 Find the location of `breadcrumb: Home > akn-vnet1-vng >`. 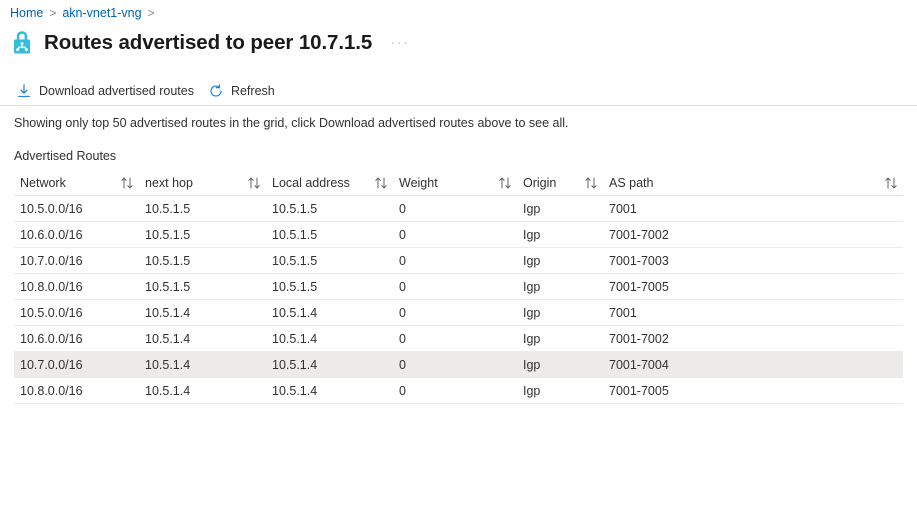

breadcrumb: Home > akn-vnet1-vng > is located at coordinates (85, 13).